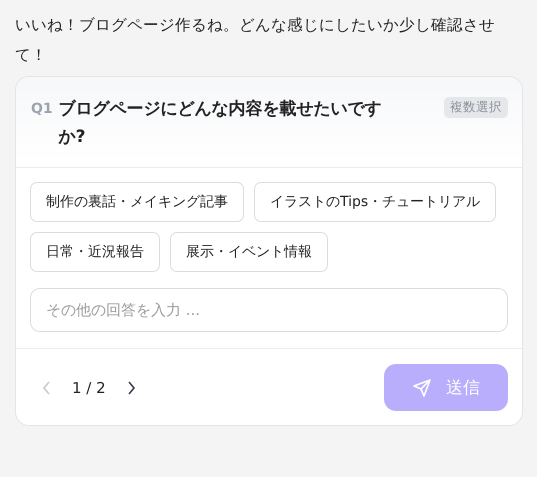 Image resolution: width=537 pixels, height=477 pixels. What do you see at coordinates (476, 107) in the screenshot?
I see `multi-select-badge: 複数選択` at bounding box center [476, 107].